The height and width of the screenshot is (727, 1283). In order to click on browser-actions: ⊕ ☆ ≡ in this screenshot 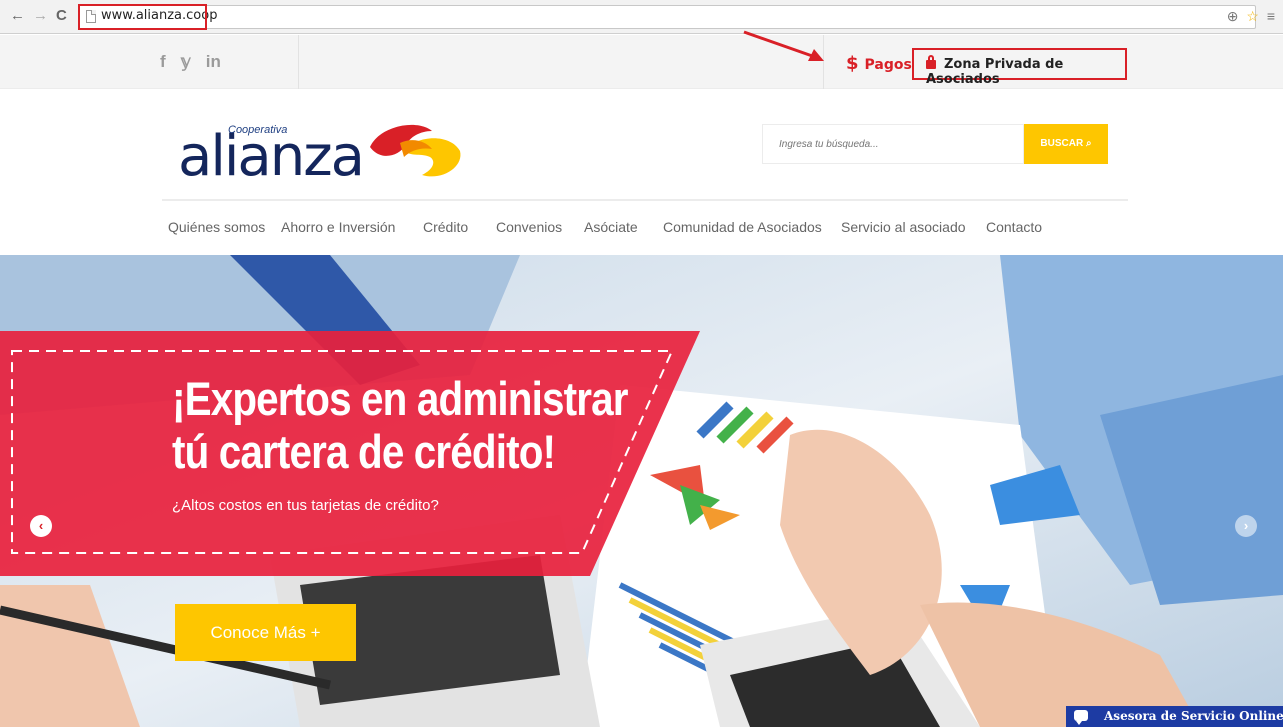, I will do `click(1249, 16)`.